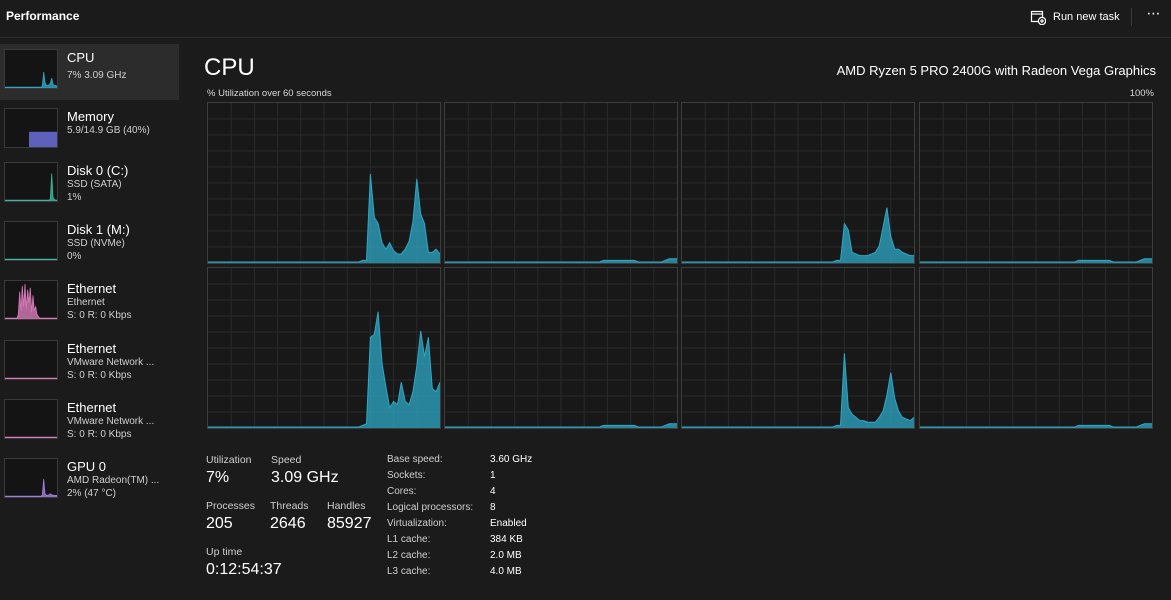 This screenshot has width=1171, height=600. Describe the element at coordinates (90, 116) in the screenshot. I see `sidebar-item-label: Memory` at that location.